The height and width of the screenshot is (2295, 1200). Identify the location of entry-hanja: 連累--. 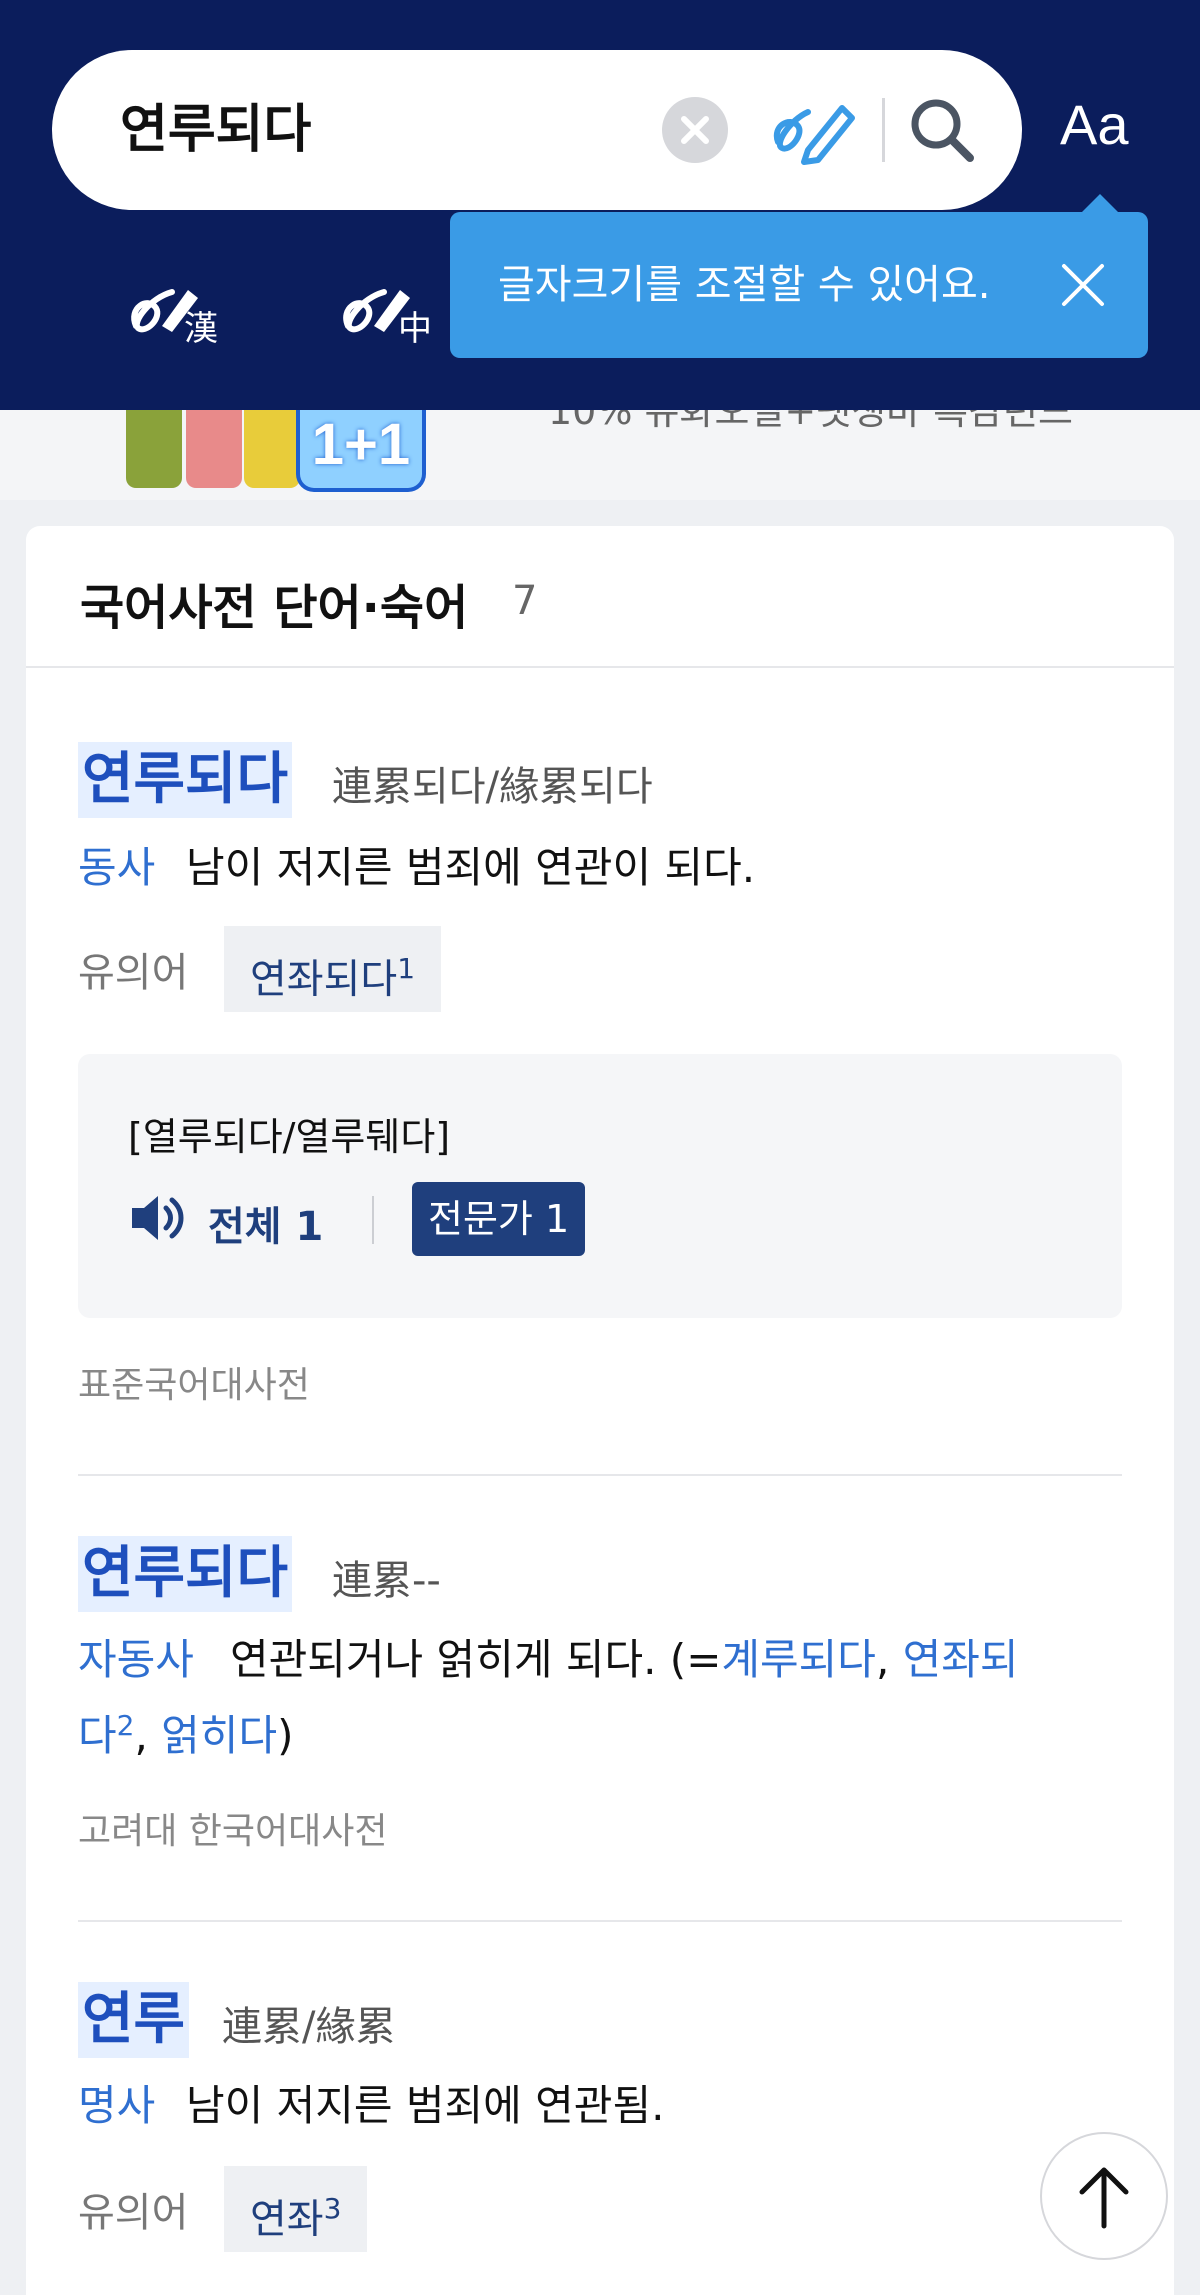
(386, 1581).